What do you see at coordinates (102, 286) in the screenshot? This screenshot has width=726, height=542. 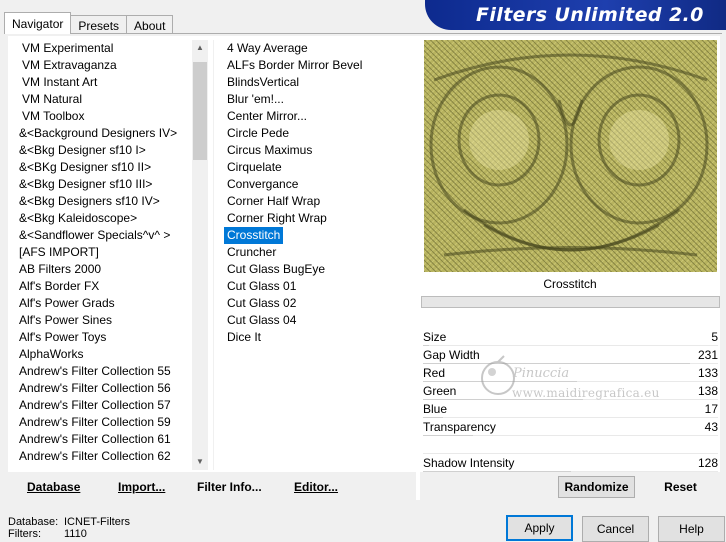 I see `category-item: Alf's Border FX` at bounding box center [102, 286].